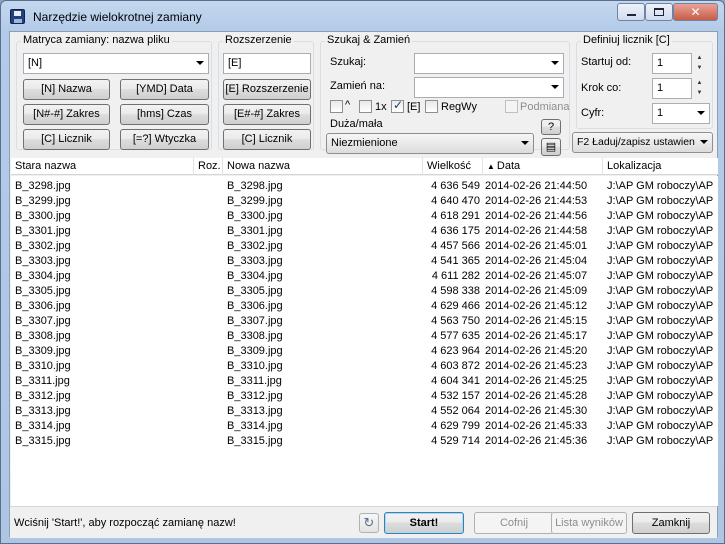 The image size is (725, 544). What do you see at coordinates (704, 142) in the screenshot?
I see `chevron-down-icon` at bounding box center [704, 142].